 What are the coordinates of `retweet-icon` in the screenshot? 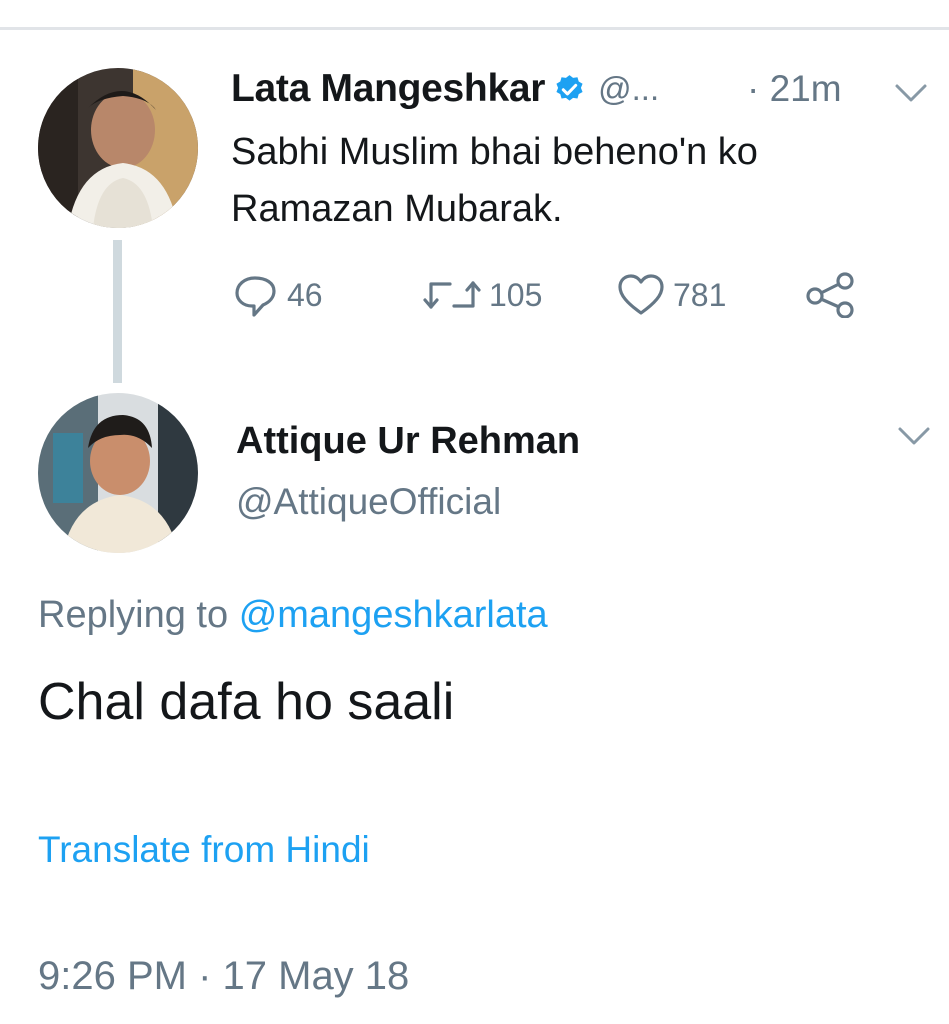 It's located at (452, 295).